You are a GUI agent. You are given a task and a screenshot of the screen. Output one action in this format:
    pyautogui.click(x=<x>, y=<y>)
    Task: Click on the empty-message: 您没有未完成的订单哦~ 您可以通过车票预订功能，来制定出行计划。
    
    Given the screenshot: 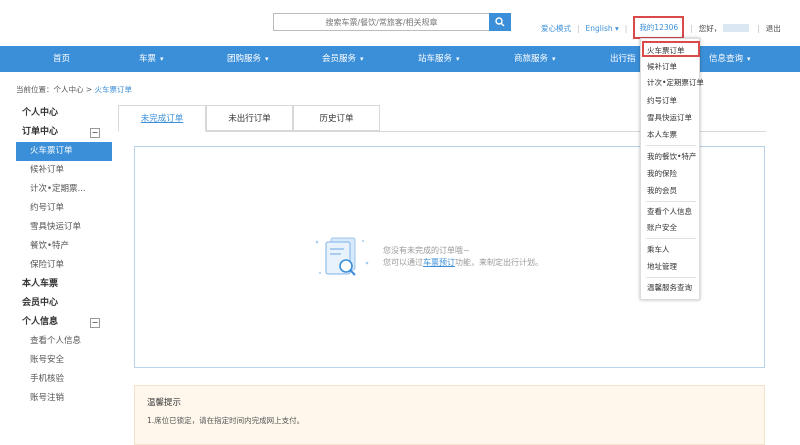 What is the action you would take?
    pyautogui.click(x=463, y=257)
    